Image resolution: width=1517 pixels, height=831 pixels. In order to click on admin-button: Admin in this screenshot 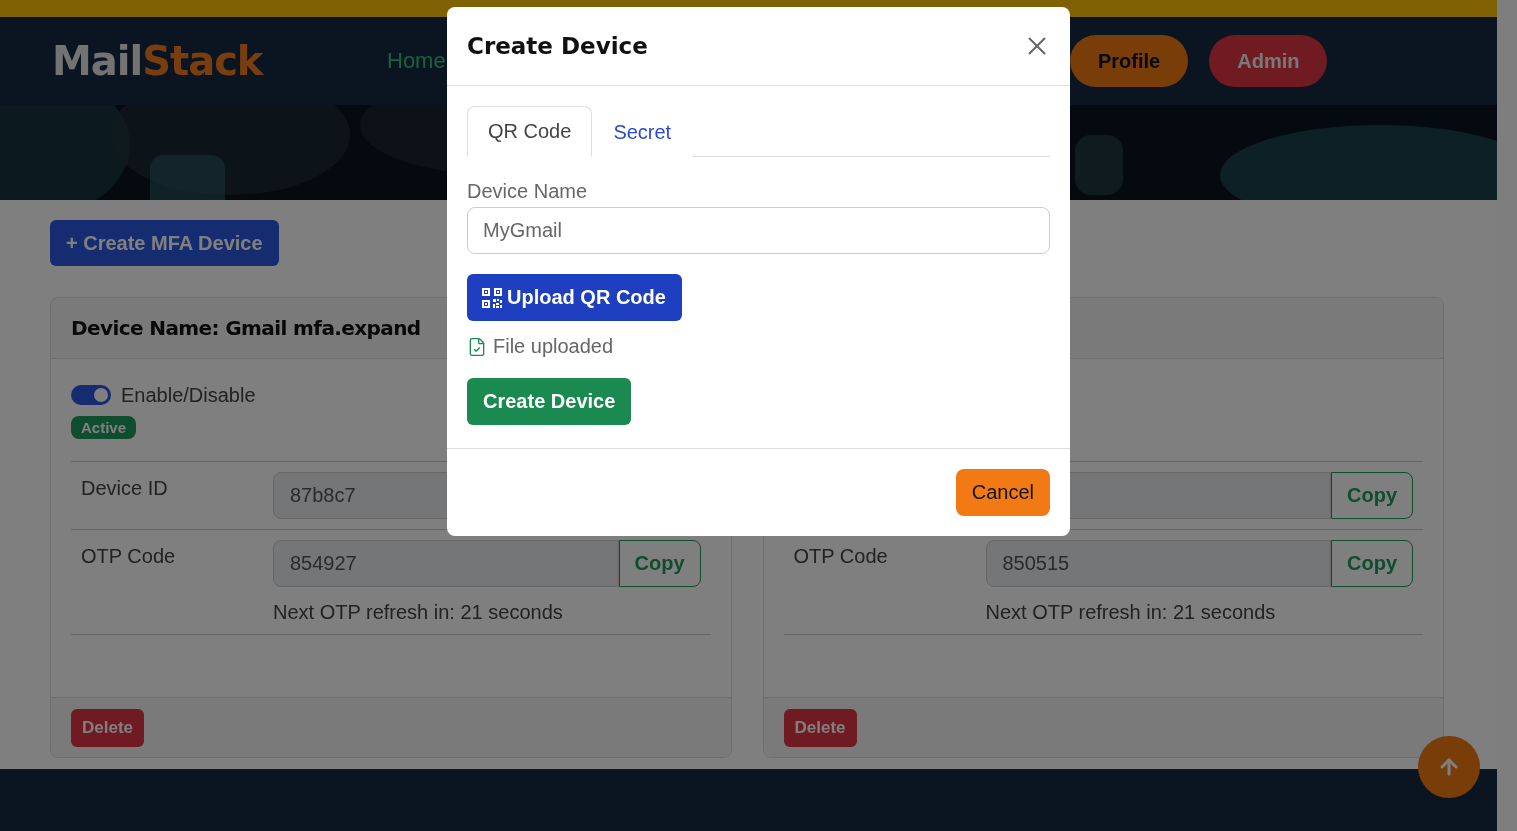, I will do `click(1268, 61)`.